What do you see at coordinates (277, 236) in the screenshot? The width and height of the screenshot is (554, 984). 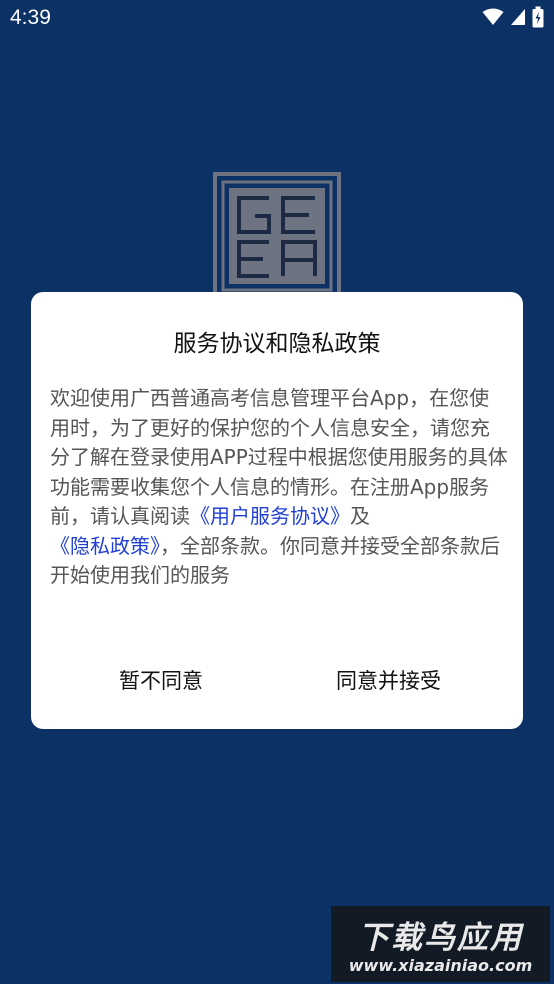 I see `geea-logo` at bounding box center [277, 236].